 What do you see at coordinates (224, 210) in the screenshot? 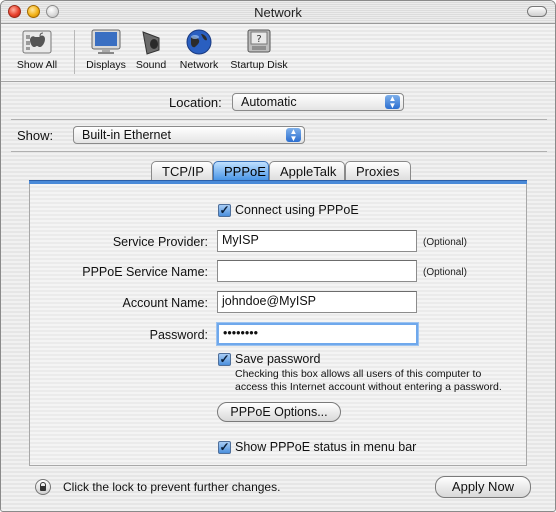
I see `connect-pppoe-checkbox: ✓` at bounding box center [224, 210].